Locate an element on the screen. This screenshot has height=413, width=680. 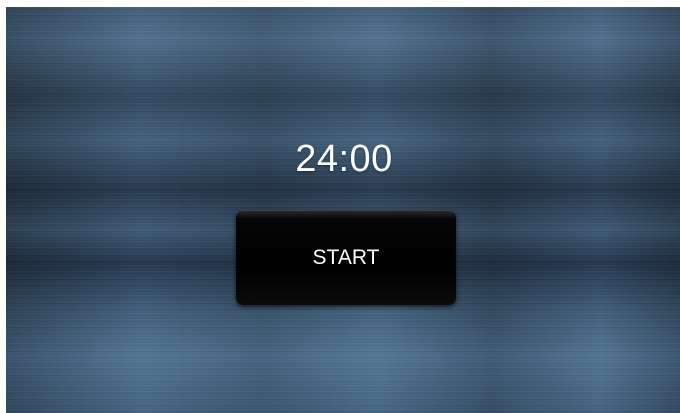
start-button: START is located at coordinates (346, 257).